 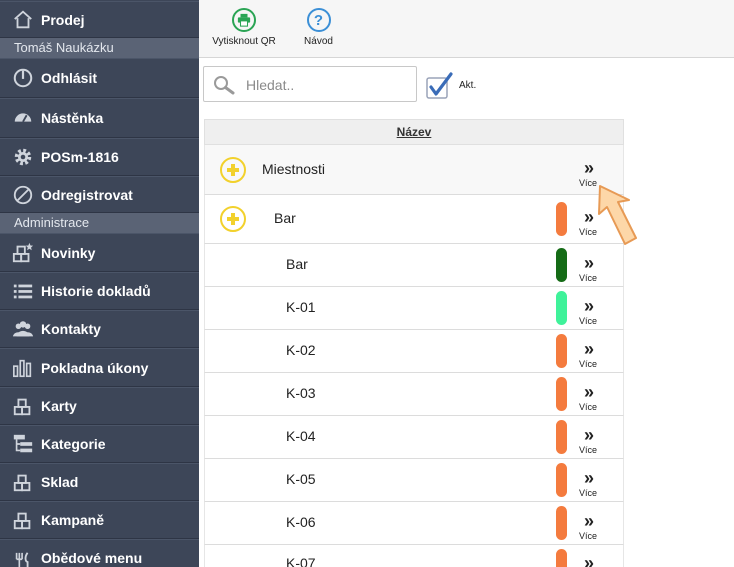 What do you see at coordinates (301, 307) in the screenshot?
I see `row-name: K-01` at bounding box center [301, 307].